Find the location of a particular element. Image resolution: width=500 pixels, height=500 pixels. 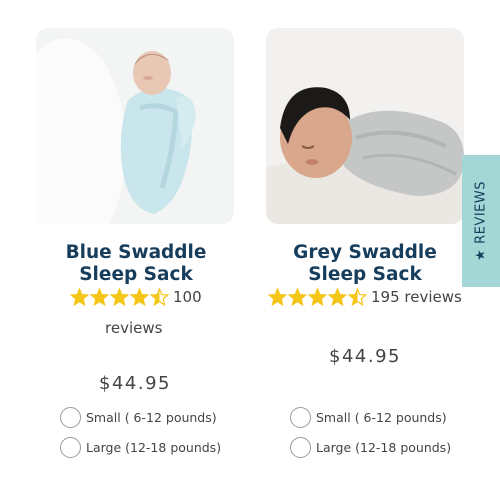

reviews-tab-label: REVIEWS is located at coordinates (481, 212).